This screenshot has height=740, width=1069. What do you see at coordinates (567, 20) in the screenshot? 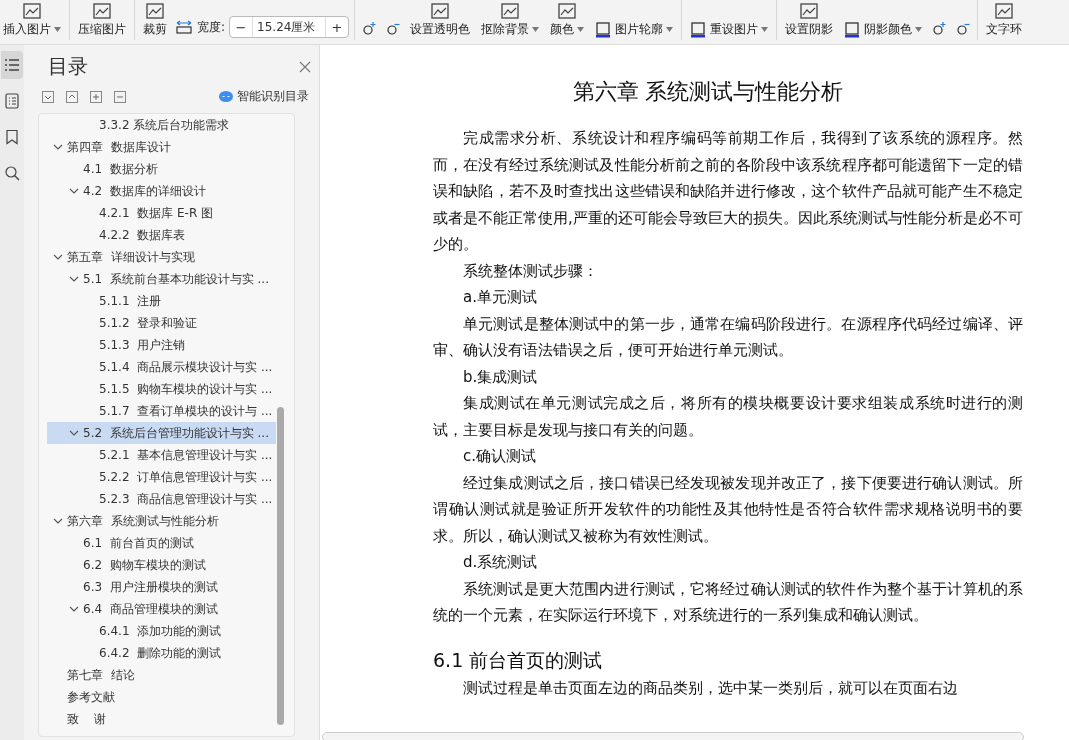
I see `ribbon-button: 颜色` at bounding box center [567, 20].